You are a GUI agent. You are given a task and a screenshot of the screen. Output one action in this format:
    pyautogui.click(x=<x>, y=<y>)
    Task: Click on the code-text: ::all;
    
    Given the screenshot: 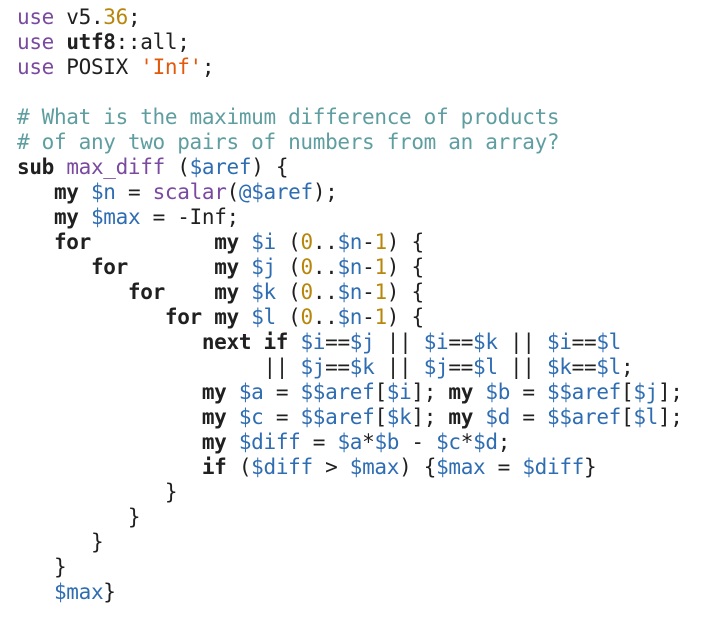 What is the action you would take?
    pyautogui.click(x=152, y=42)
    